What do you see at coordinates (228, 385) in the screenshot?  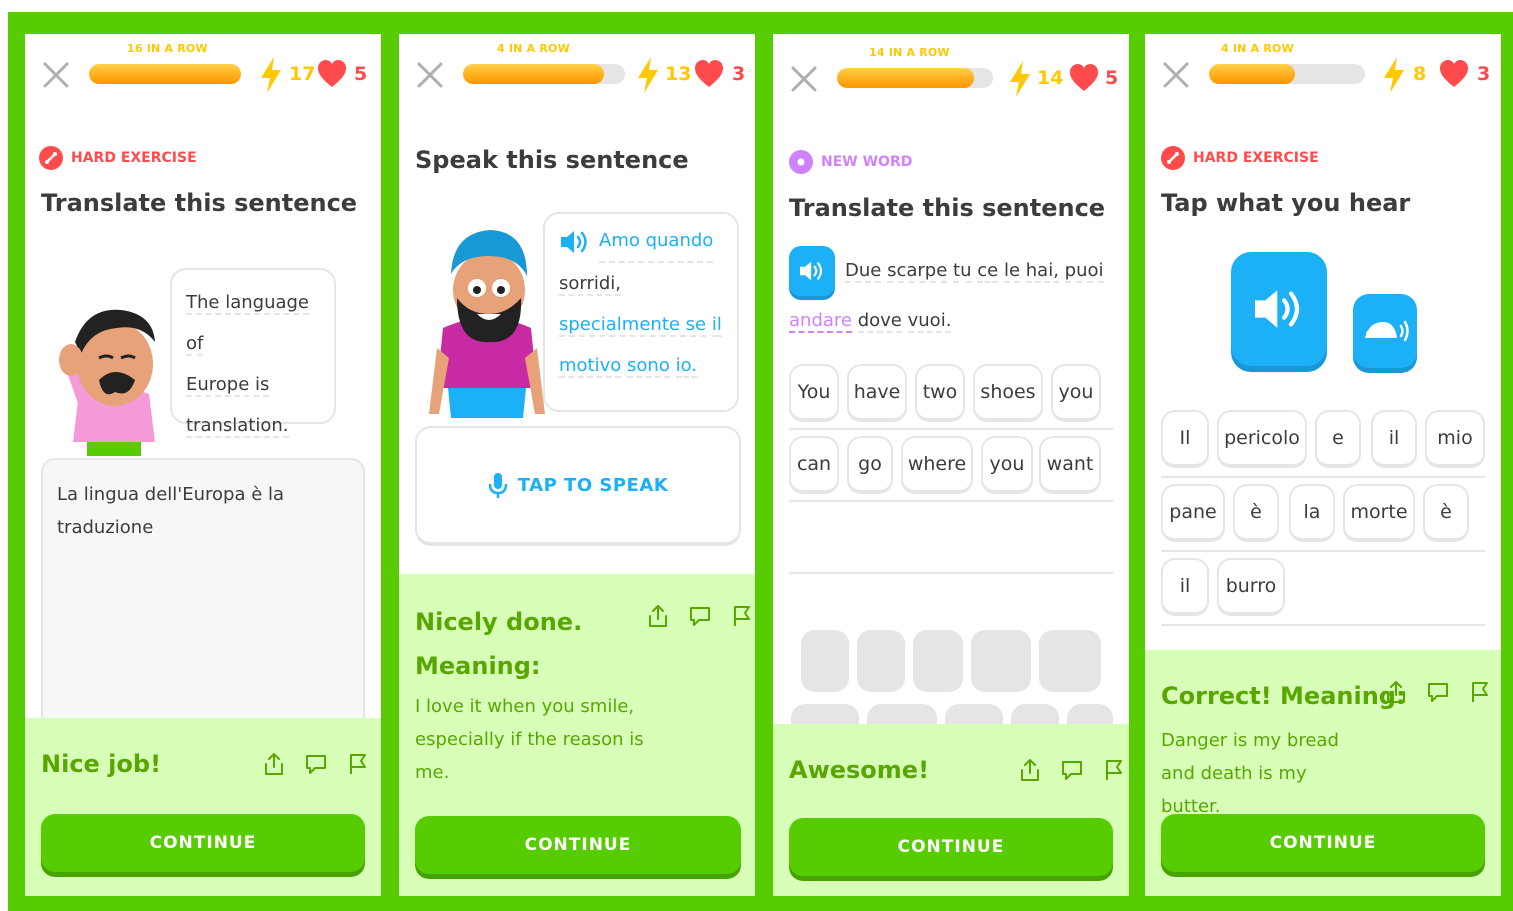 I see `prompt-line: Europe is` at bounding box center [228, 385].